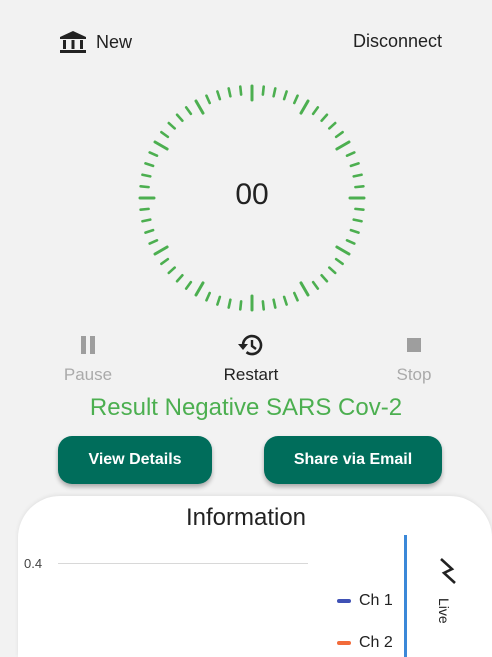 Image resolution: width=492 pixels, height=657 pixels. I want to click on result-text: Result Negative SARS Cov-2, so click(246, 407).